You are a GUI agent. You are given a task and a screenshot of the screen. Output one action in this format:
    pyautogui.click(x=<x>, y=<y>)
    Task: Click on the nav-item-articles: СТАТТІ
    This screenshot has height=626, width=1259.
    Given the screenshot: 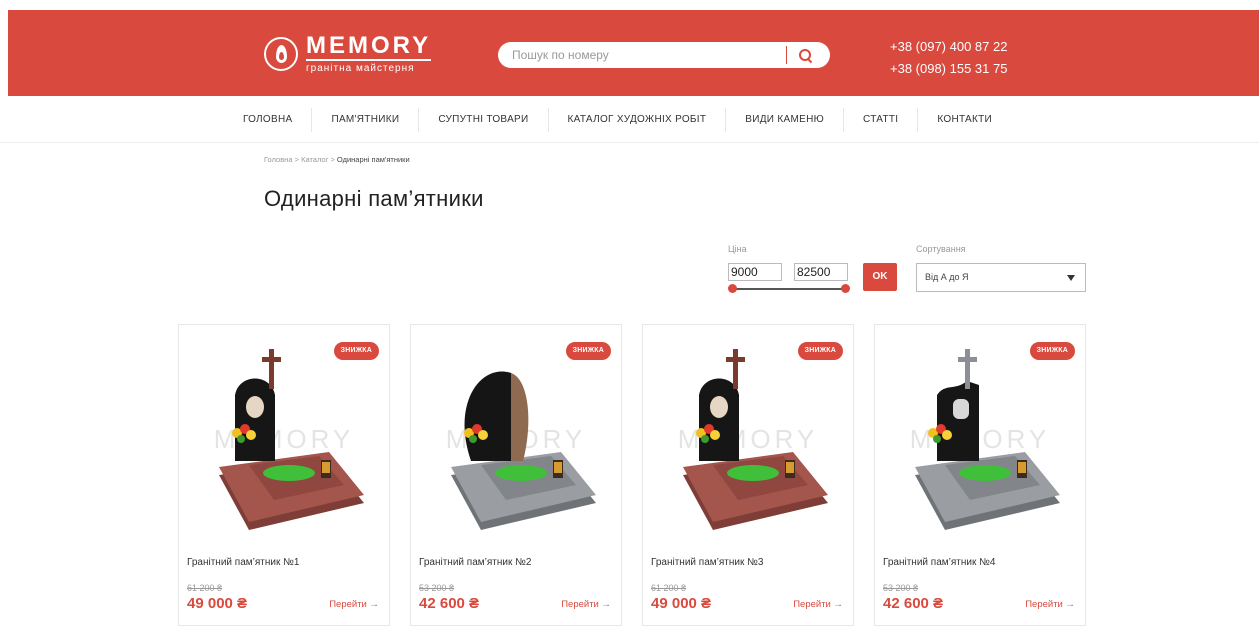 What is the action you would take?
    pyautogui.click(x=880, y=120)
    